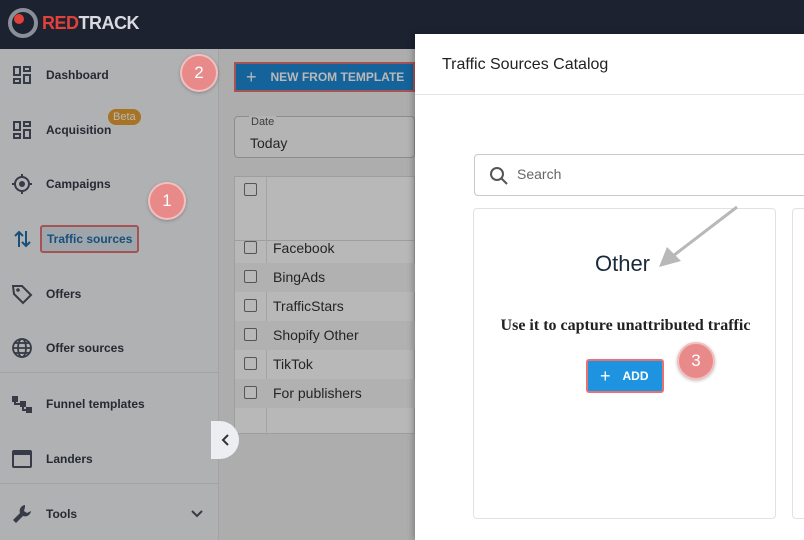 The height and width of the screenshot is (540, 804). I want to click on step-badge-3: 3, so click(696, 361).